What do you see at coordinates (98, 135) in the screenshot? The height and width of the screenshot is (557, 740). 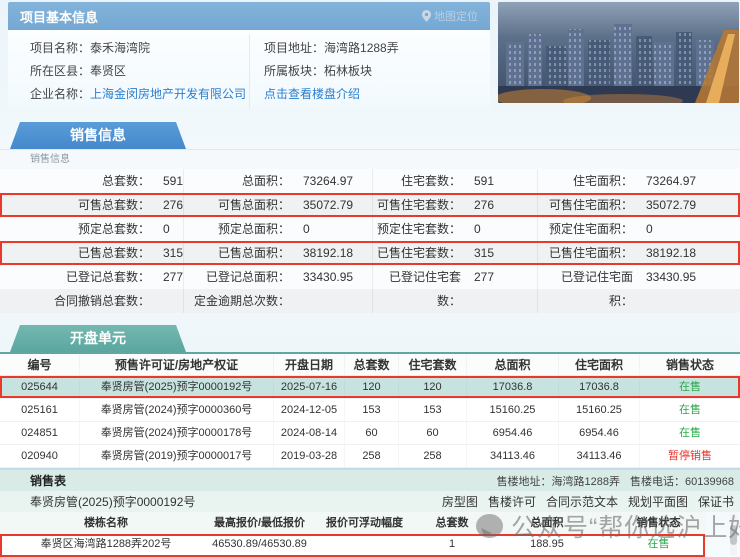 I see `tab-sales-info: 销售信息` at bounding box center [98, 135].